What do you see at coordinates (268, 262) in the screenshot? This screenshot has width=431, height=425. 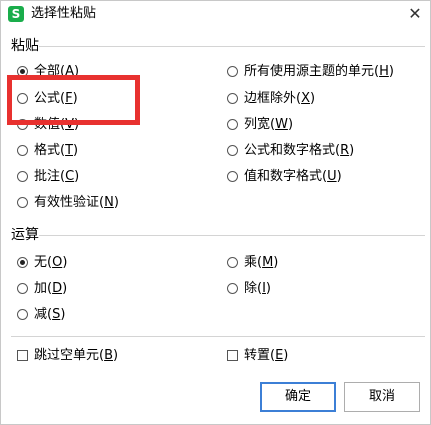 I see `accel-multiply: M` at bounding box center [268, 262].